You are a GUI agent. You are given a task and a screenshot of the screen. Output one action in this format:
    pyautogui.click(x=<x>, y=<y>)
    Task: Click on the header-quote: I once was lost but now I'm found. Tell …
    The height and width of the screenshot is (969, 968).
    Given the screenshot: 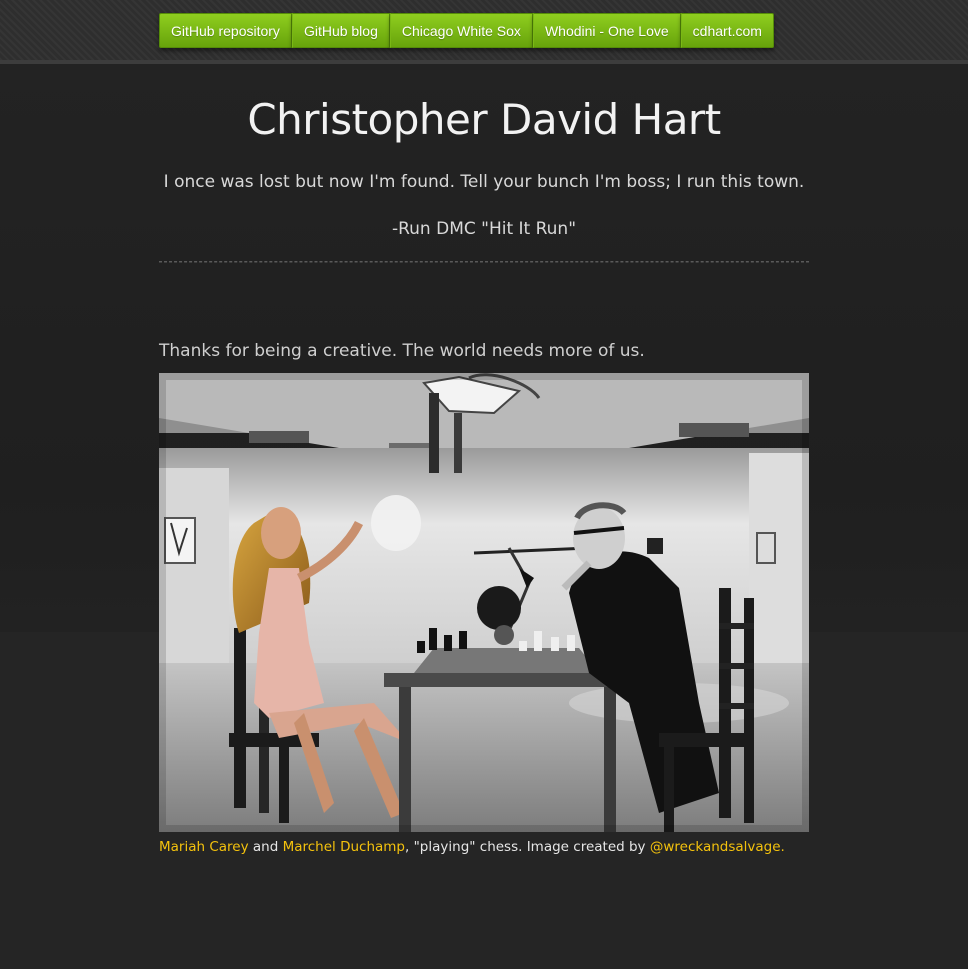 What is the action you would take?
    pyautogui.click(x=484, y=182)
    